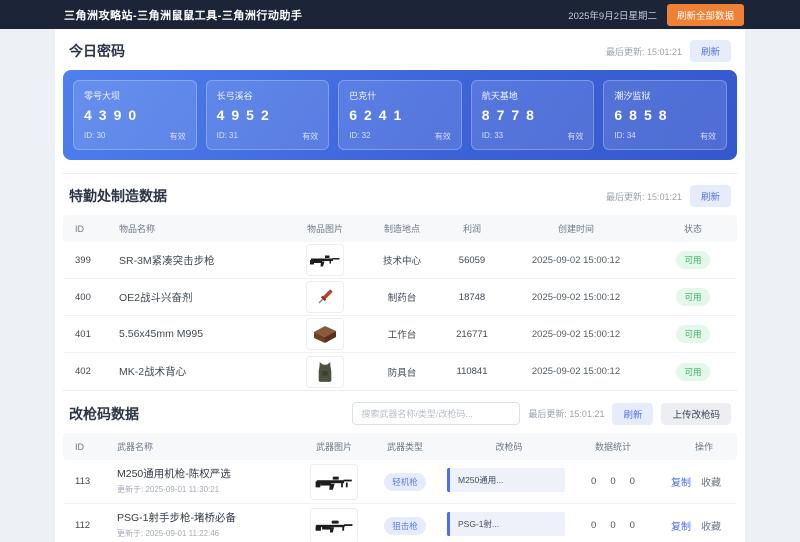 The height and width of the screenshot is (542, 800). Describe the element at coordinates (102, 96) in the screenshot. I see `map-name: 零号大坝` at that location.